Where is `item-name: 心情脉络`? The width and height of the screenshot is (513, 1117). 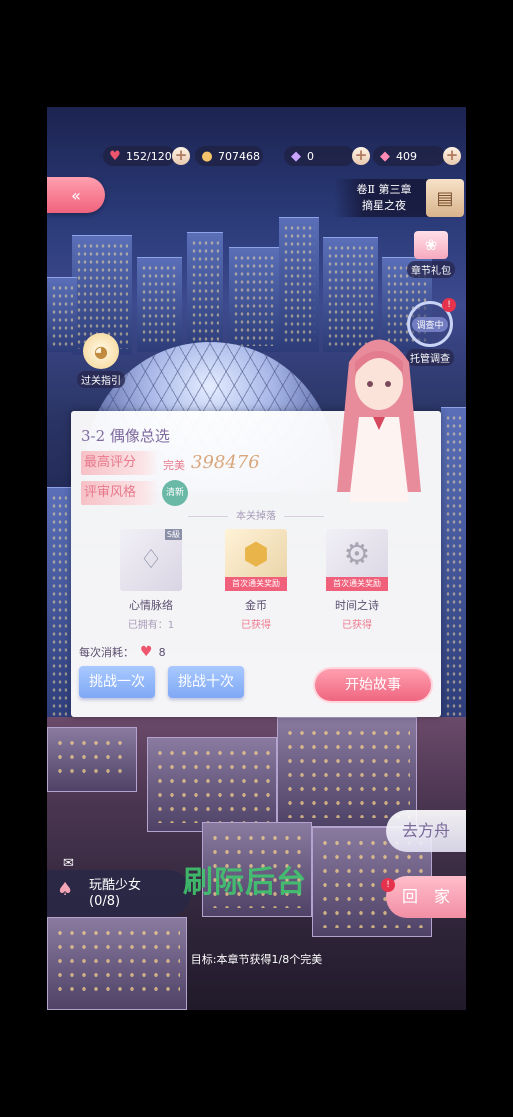
item-name: 心情脉络 is located at coordinates (151, 605).